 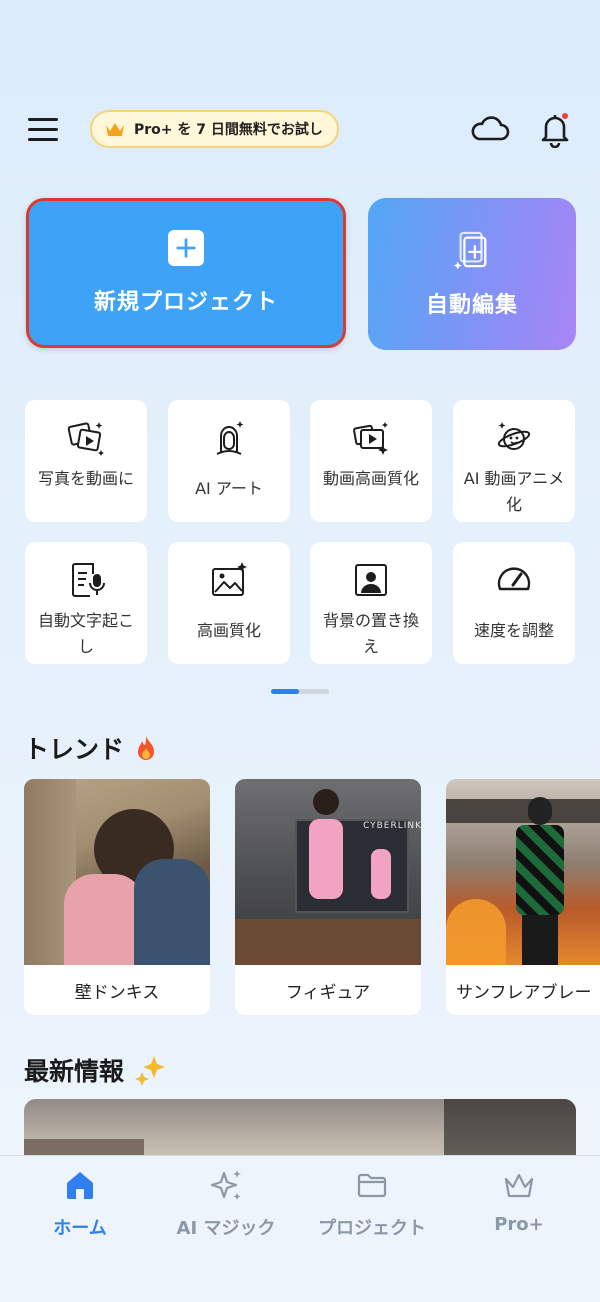 What do you see at coordinates (514, 579) in the screenshot?
I see `speed-icon` at bounding box center [514, 579].